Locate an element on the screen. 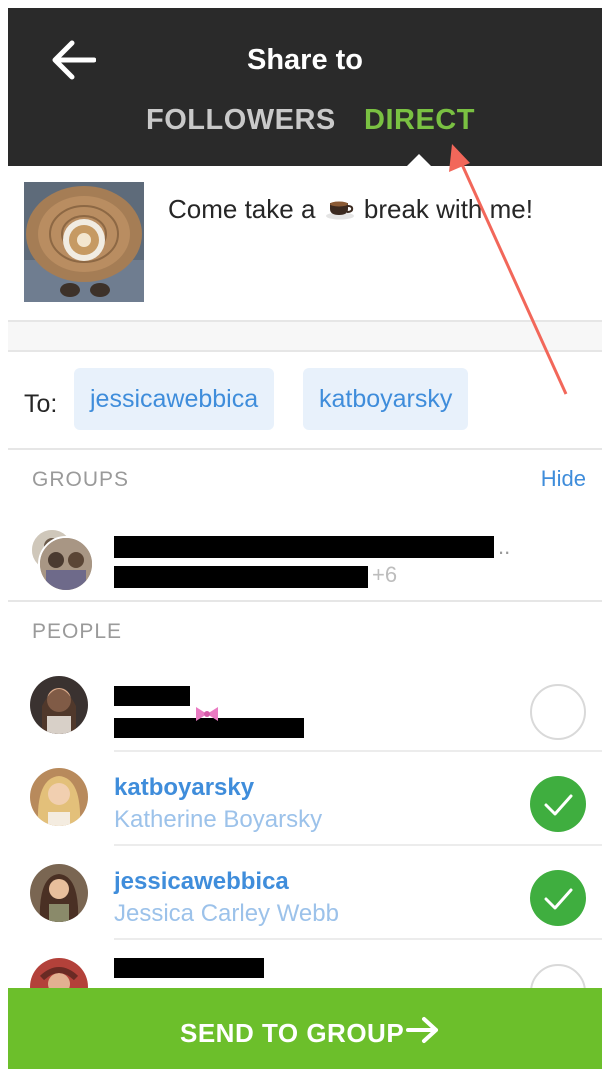  caption-text-end: break with me! is located at coordinates (448, 209).